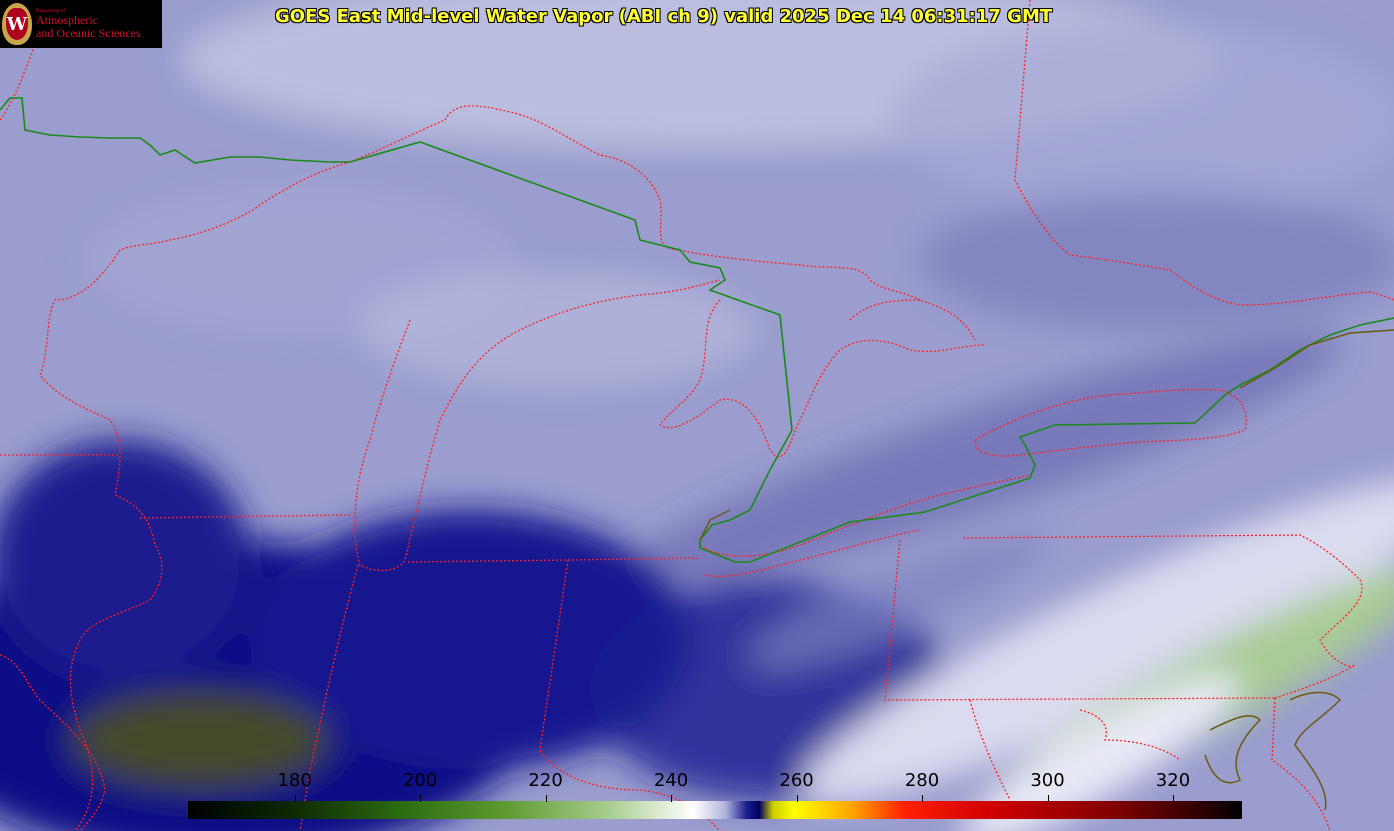 This screenshot has height=831, width=1394. I want to click on colorbar-tick-label: 240, so click(671, 780).